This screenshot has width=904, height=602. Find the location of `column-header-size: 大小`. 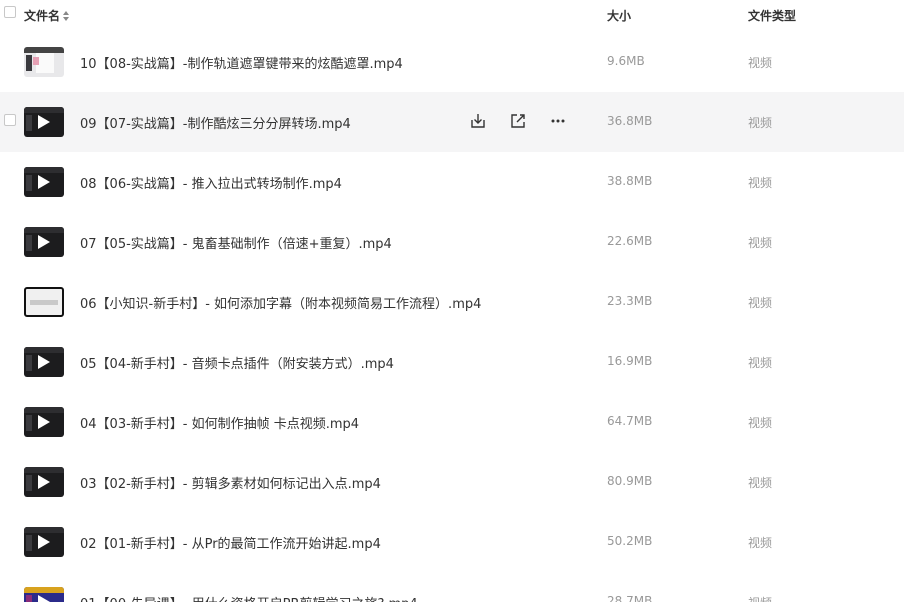

column-header-size: 大小 is located at coordinates (619, 15).